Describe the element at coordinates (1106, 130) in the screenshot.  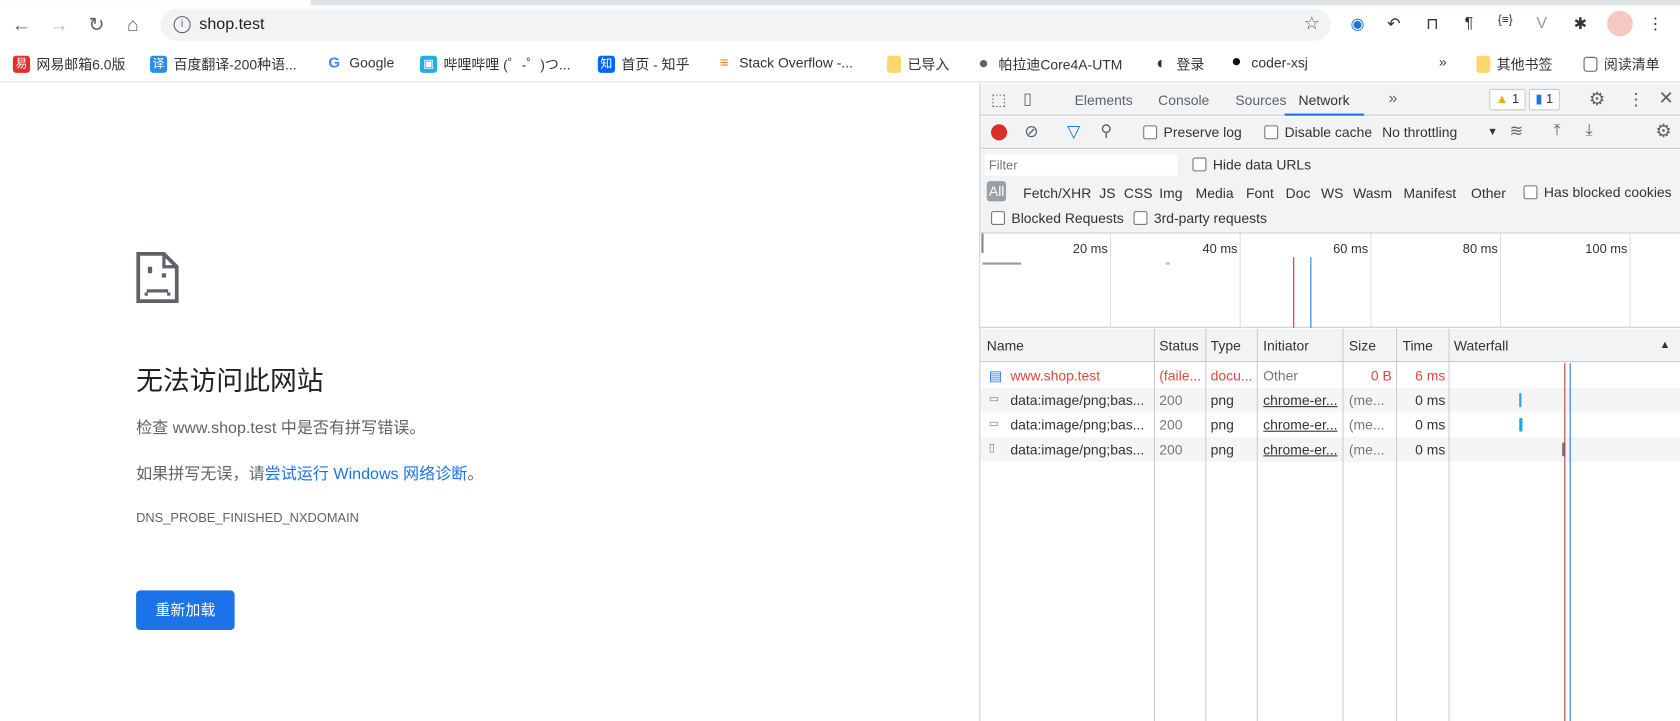
I see `search-icon: ⚲` at that location.